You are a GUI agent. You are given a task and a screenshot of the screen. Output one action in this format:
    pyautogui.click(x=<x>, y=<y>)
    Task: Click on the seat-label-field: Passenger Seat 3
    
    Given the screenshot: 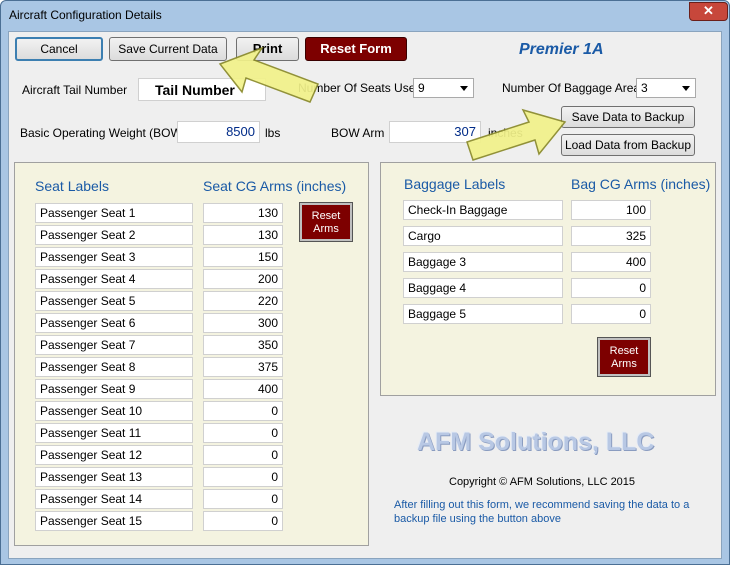 What is the action you would take?
    pyautogui.click(x=114, y=257)
    